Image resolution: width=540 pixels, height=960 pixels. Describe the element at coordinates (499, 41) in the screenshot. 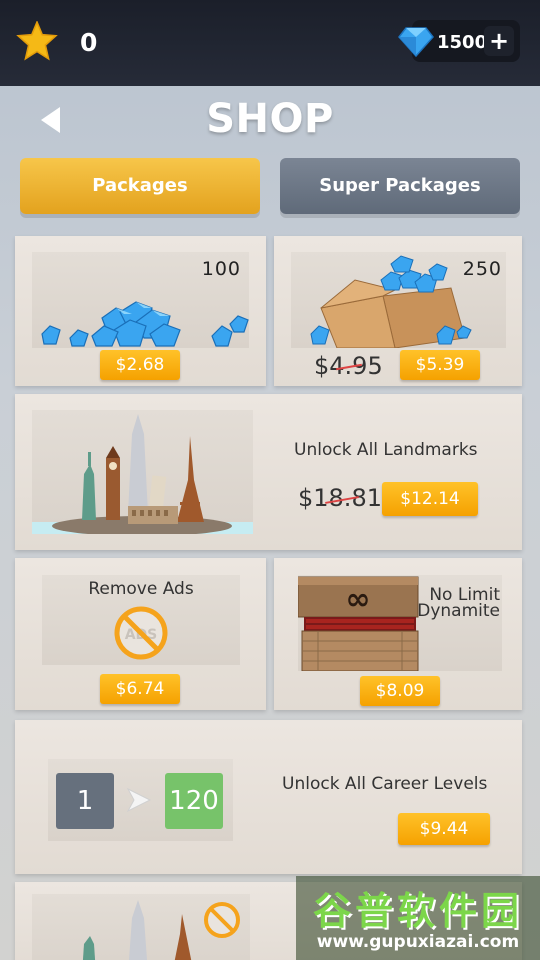

I see `buy-gems-button: +` at that location.